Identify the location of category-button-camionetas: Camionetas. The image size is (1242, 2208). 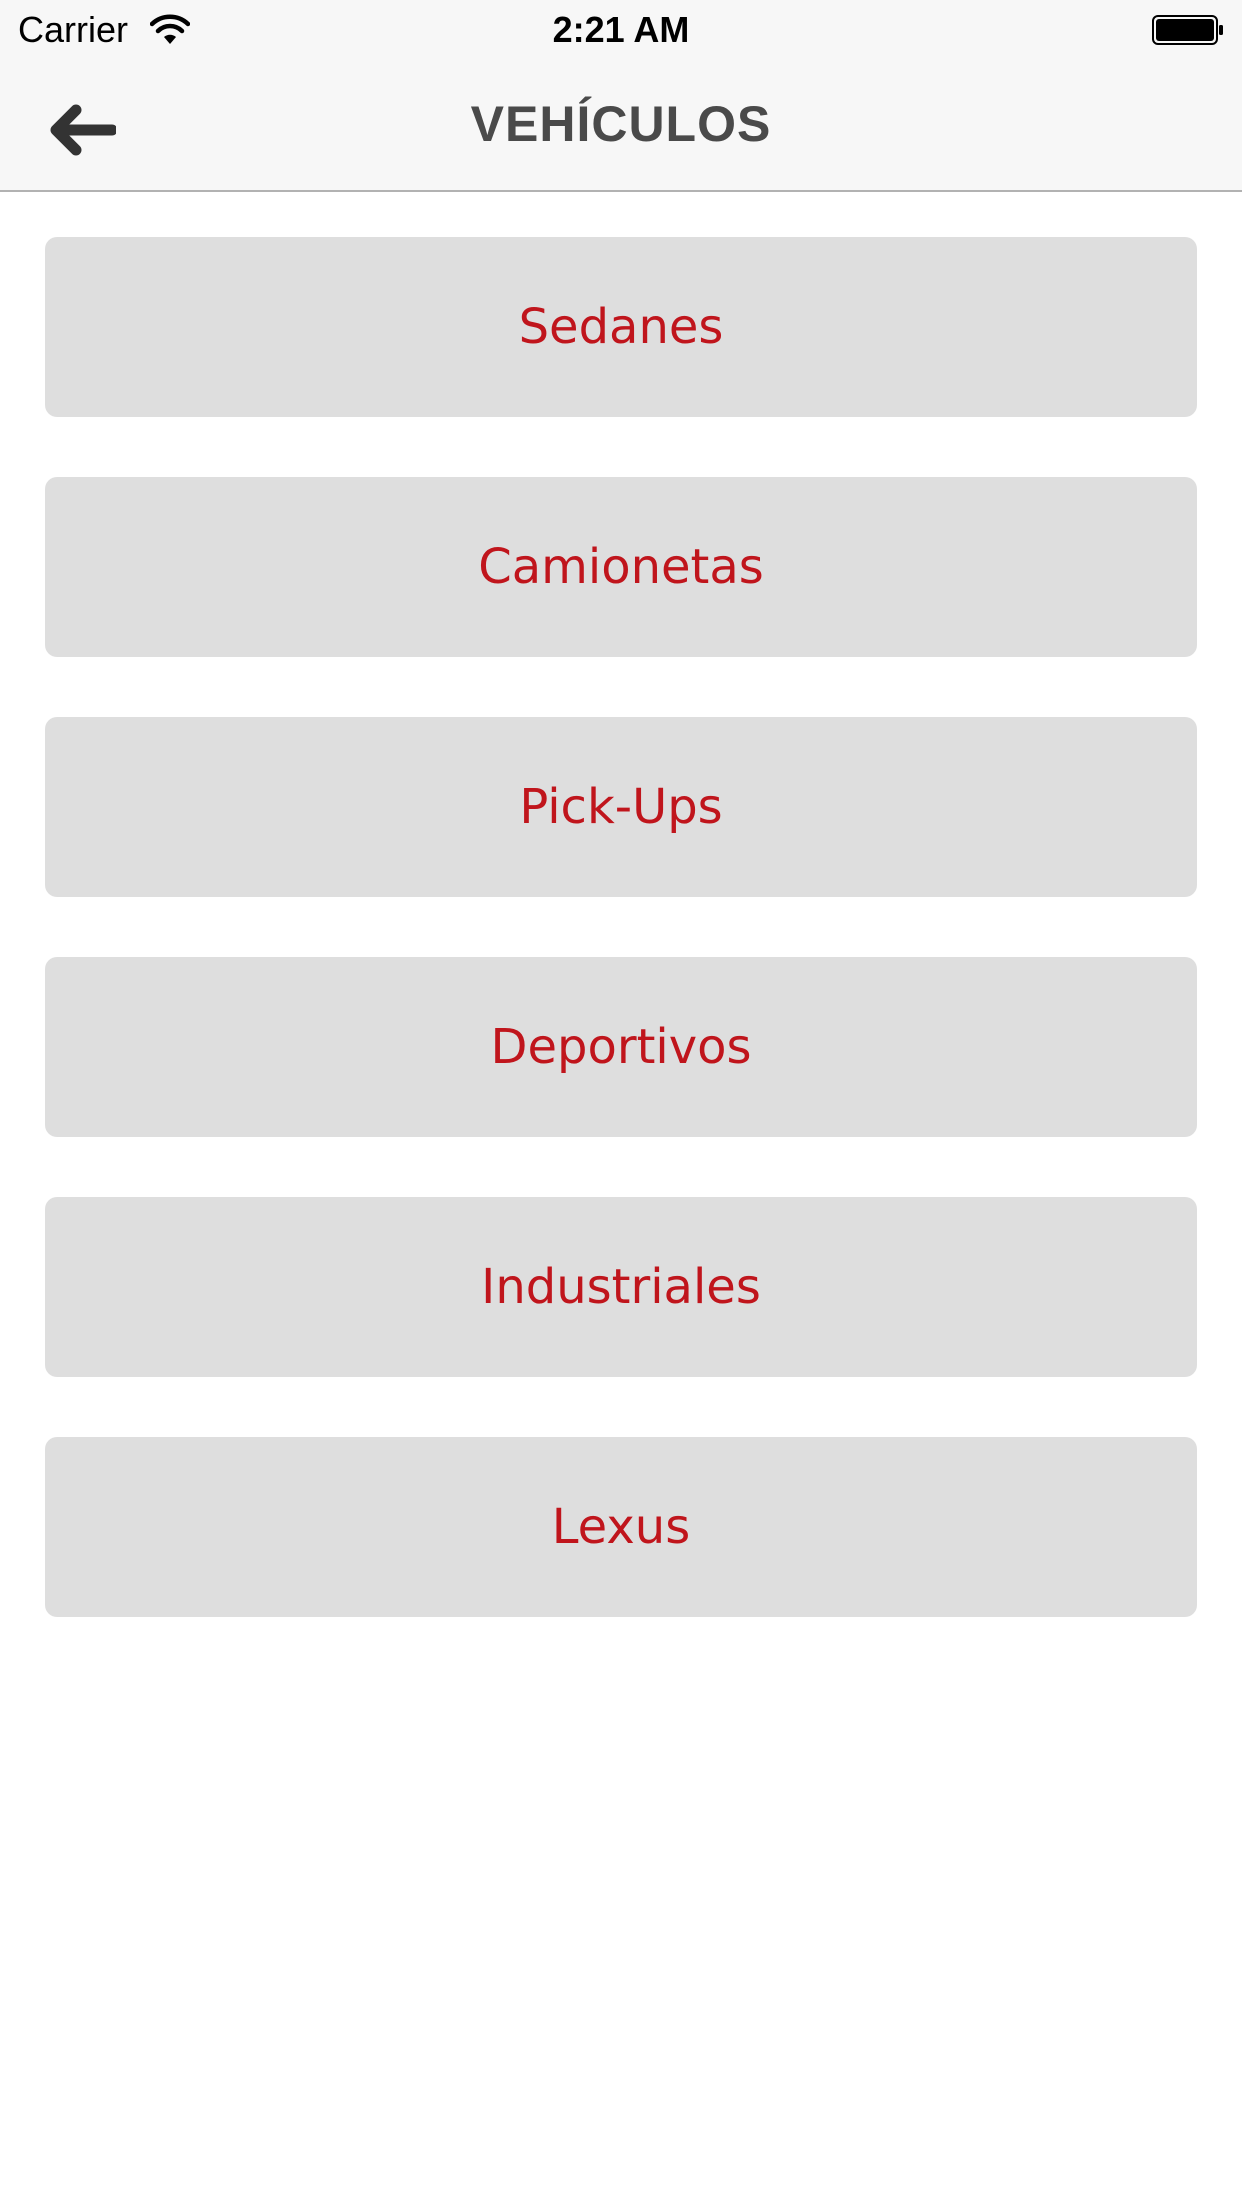
(621, 567).